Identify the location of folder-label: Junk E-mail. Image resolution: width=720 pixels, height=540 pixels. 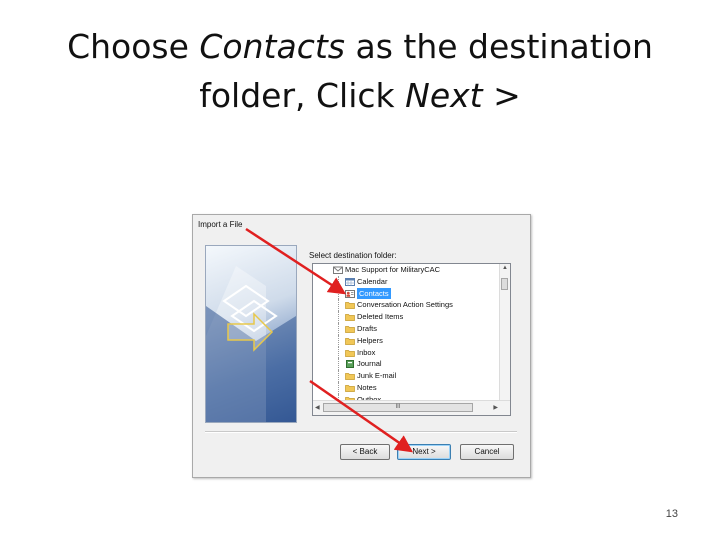
(377, 376).